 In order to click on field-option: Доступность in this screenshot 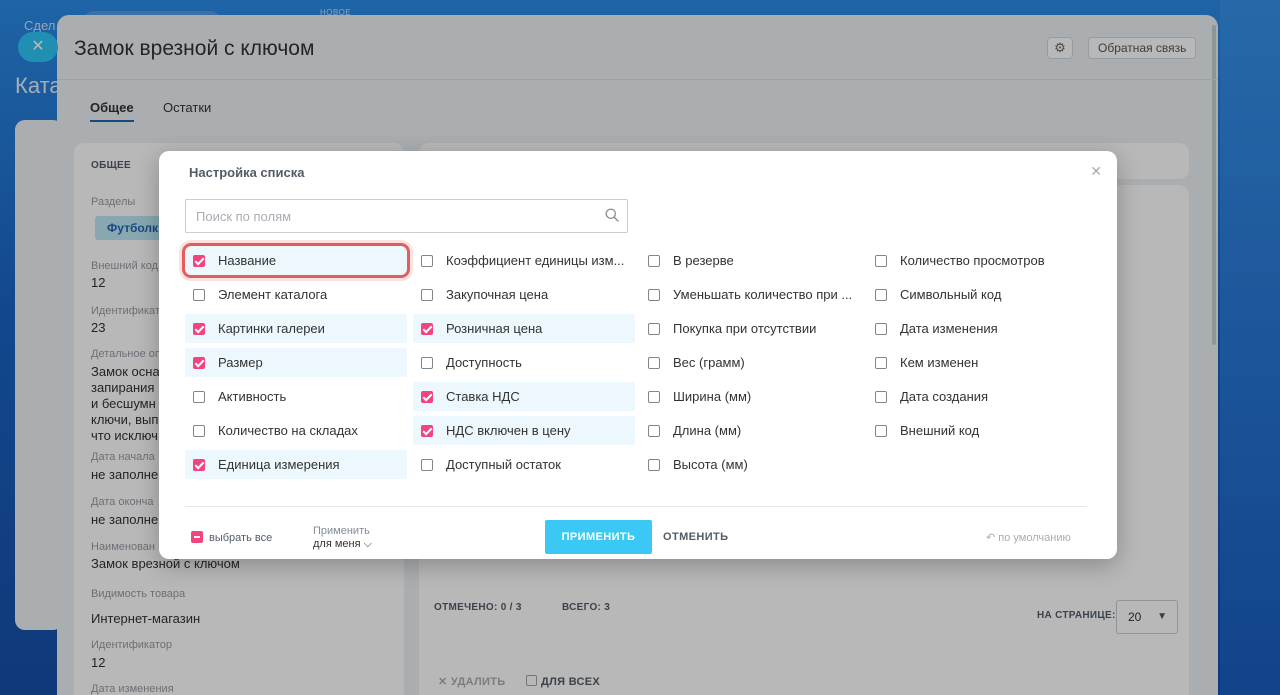, I will do `click(524, 362)`.